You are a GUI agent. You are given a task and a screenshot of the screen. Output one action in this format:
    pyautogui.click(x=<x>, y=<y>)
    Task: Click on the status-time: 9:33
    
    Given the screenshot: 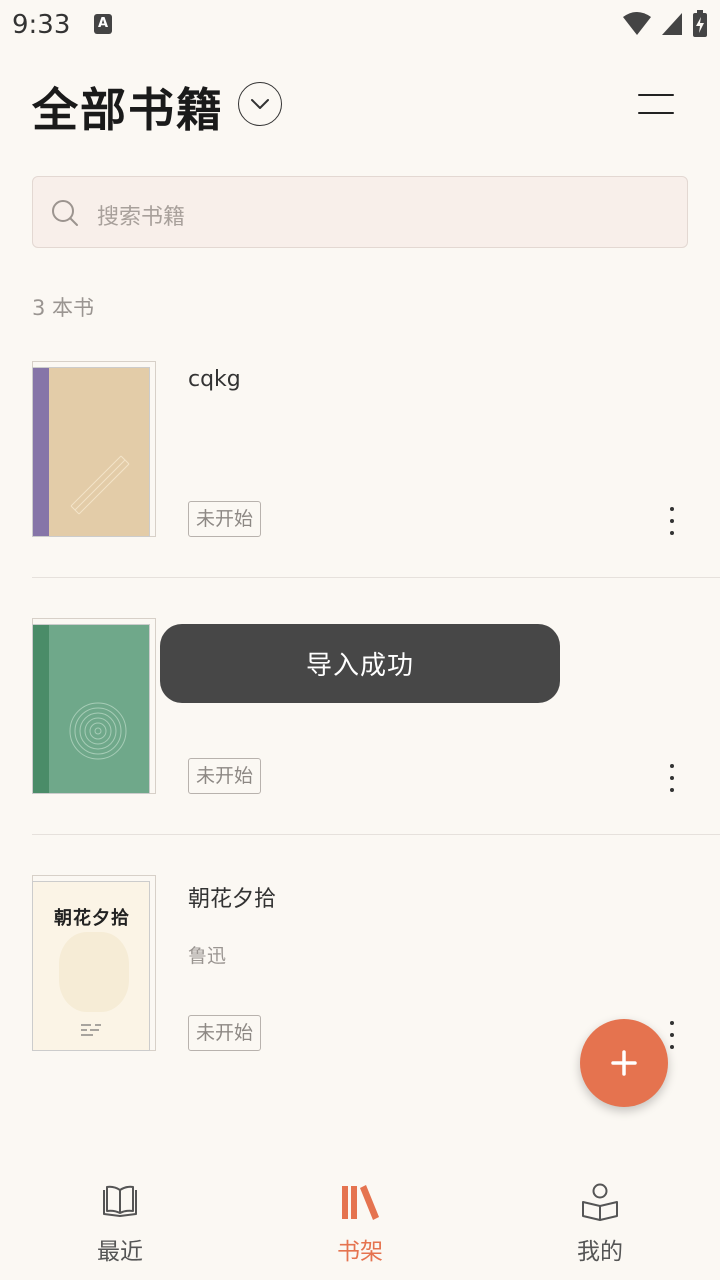 What is the action you would take?
    pyautogui.click(x=41, y=25)
    